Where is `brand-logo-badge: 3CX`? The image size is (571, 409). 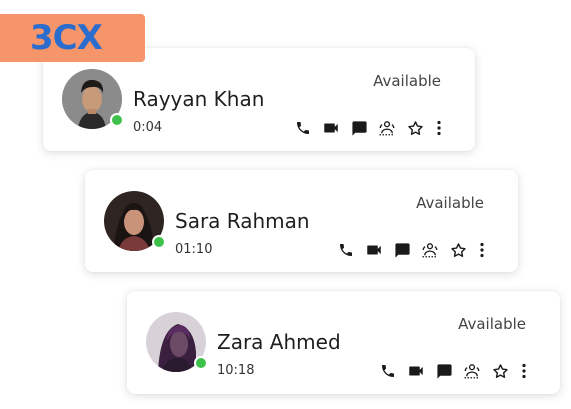
brand-logo-badge: 3CX is located at coordinates (72, 38).